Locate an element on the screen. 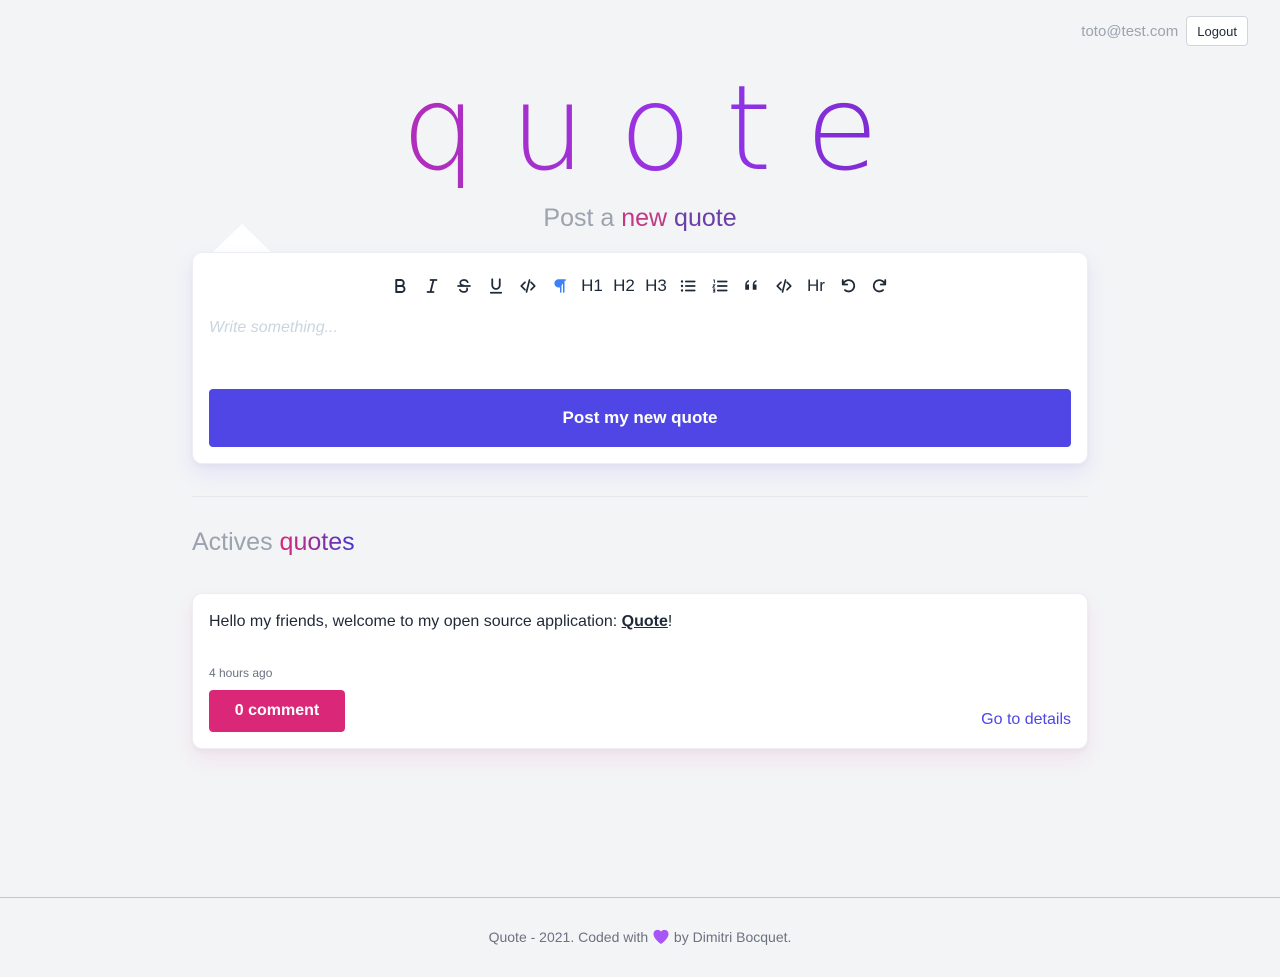 This screenshot has height=977, width=1280. composer-title: Post a new quote is located at coordinates (640, 218).